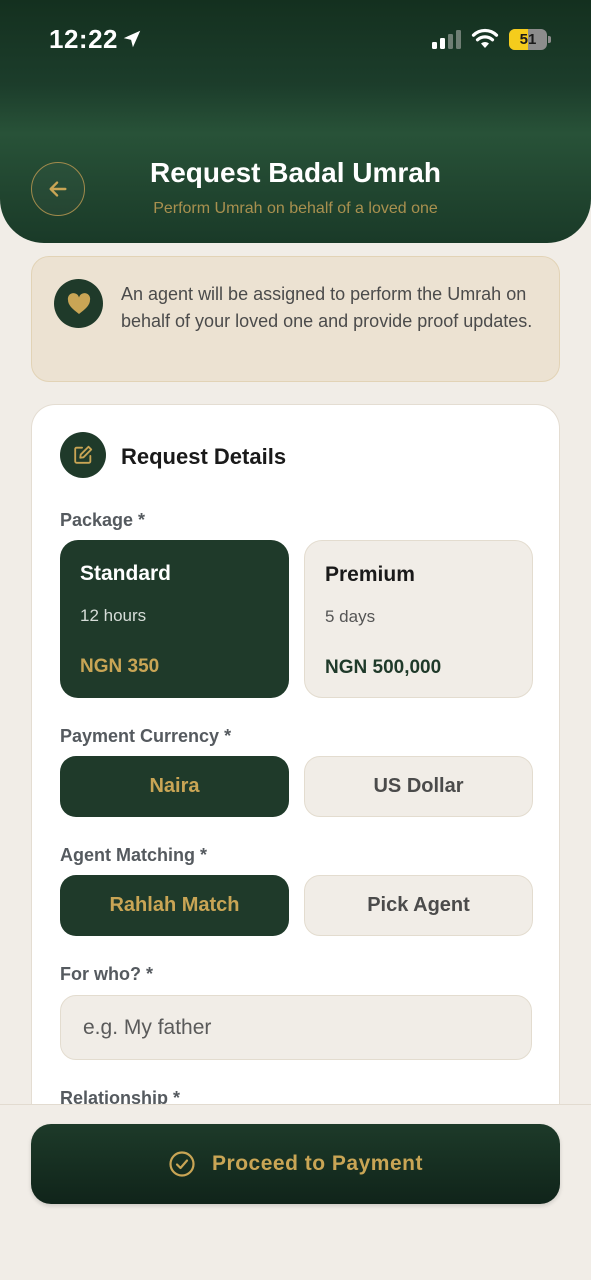  What do you see at coordinates (549, 39) in the screenshot?
I see `battery-tip` at bounding box center [549, 39].